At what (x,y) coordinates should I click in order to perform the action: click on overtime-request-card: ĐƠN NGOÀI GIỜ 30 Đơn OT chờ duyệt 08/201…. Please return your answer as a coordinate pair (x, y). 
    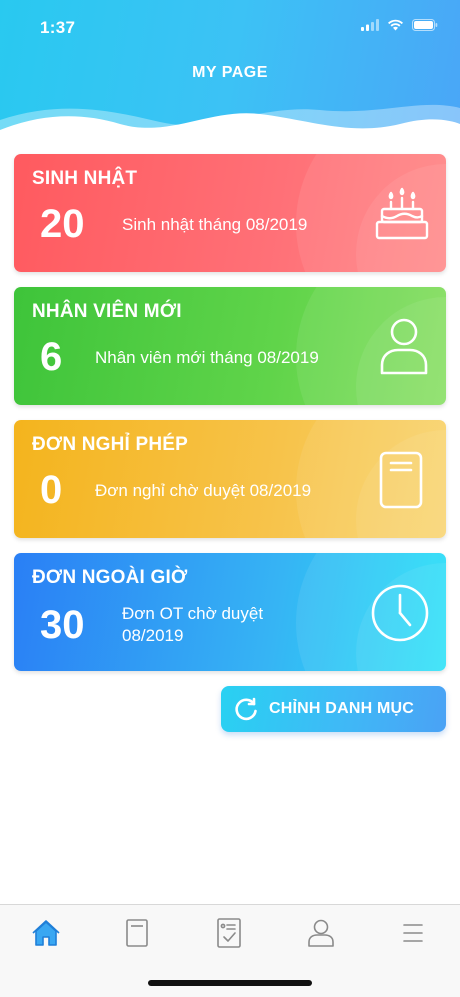
    Looking at the image, I should click on (230, 612).